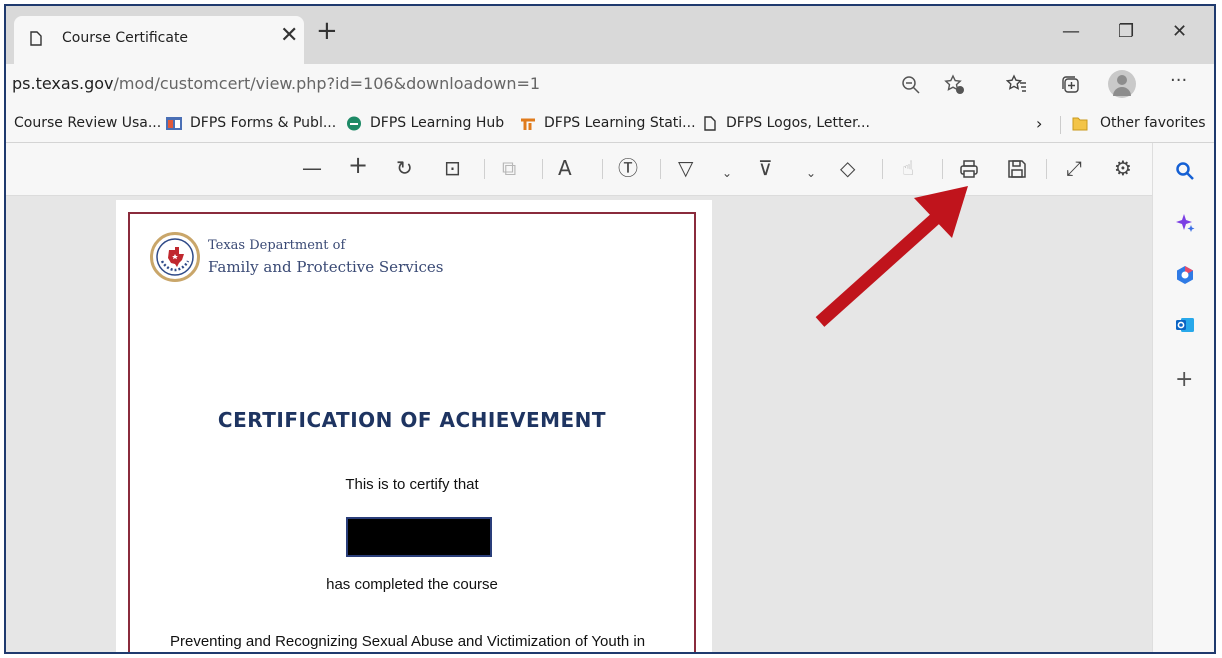 The height and width of the screenshot is (658, 1222). Describe the element at coordinates (1183, 397) in the screenshot. I see `right-sidebar: +` at that location.